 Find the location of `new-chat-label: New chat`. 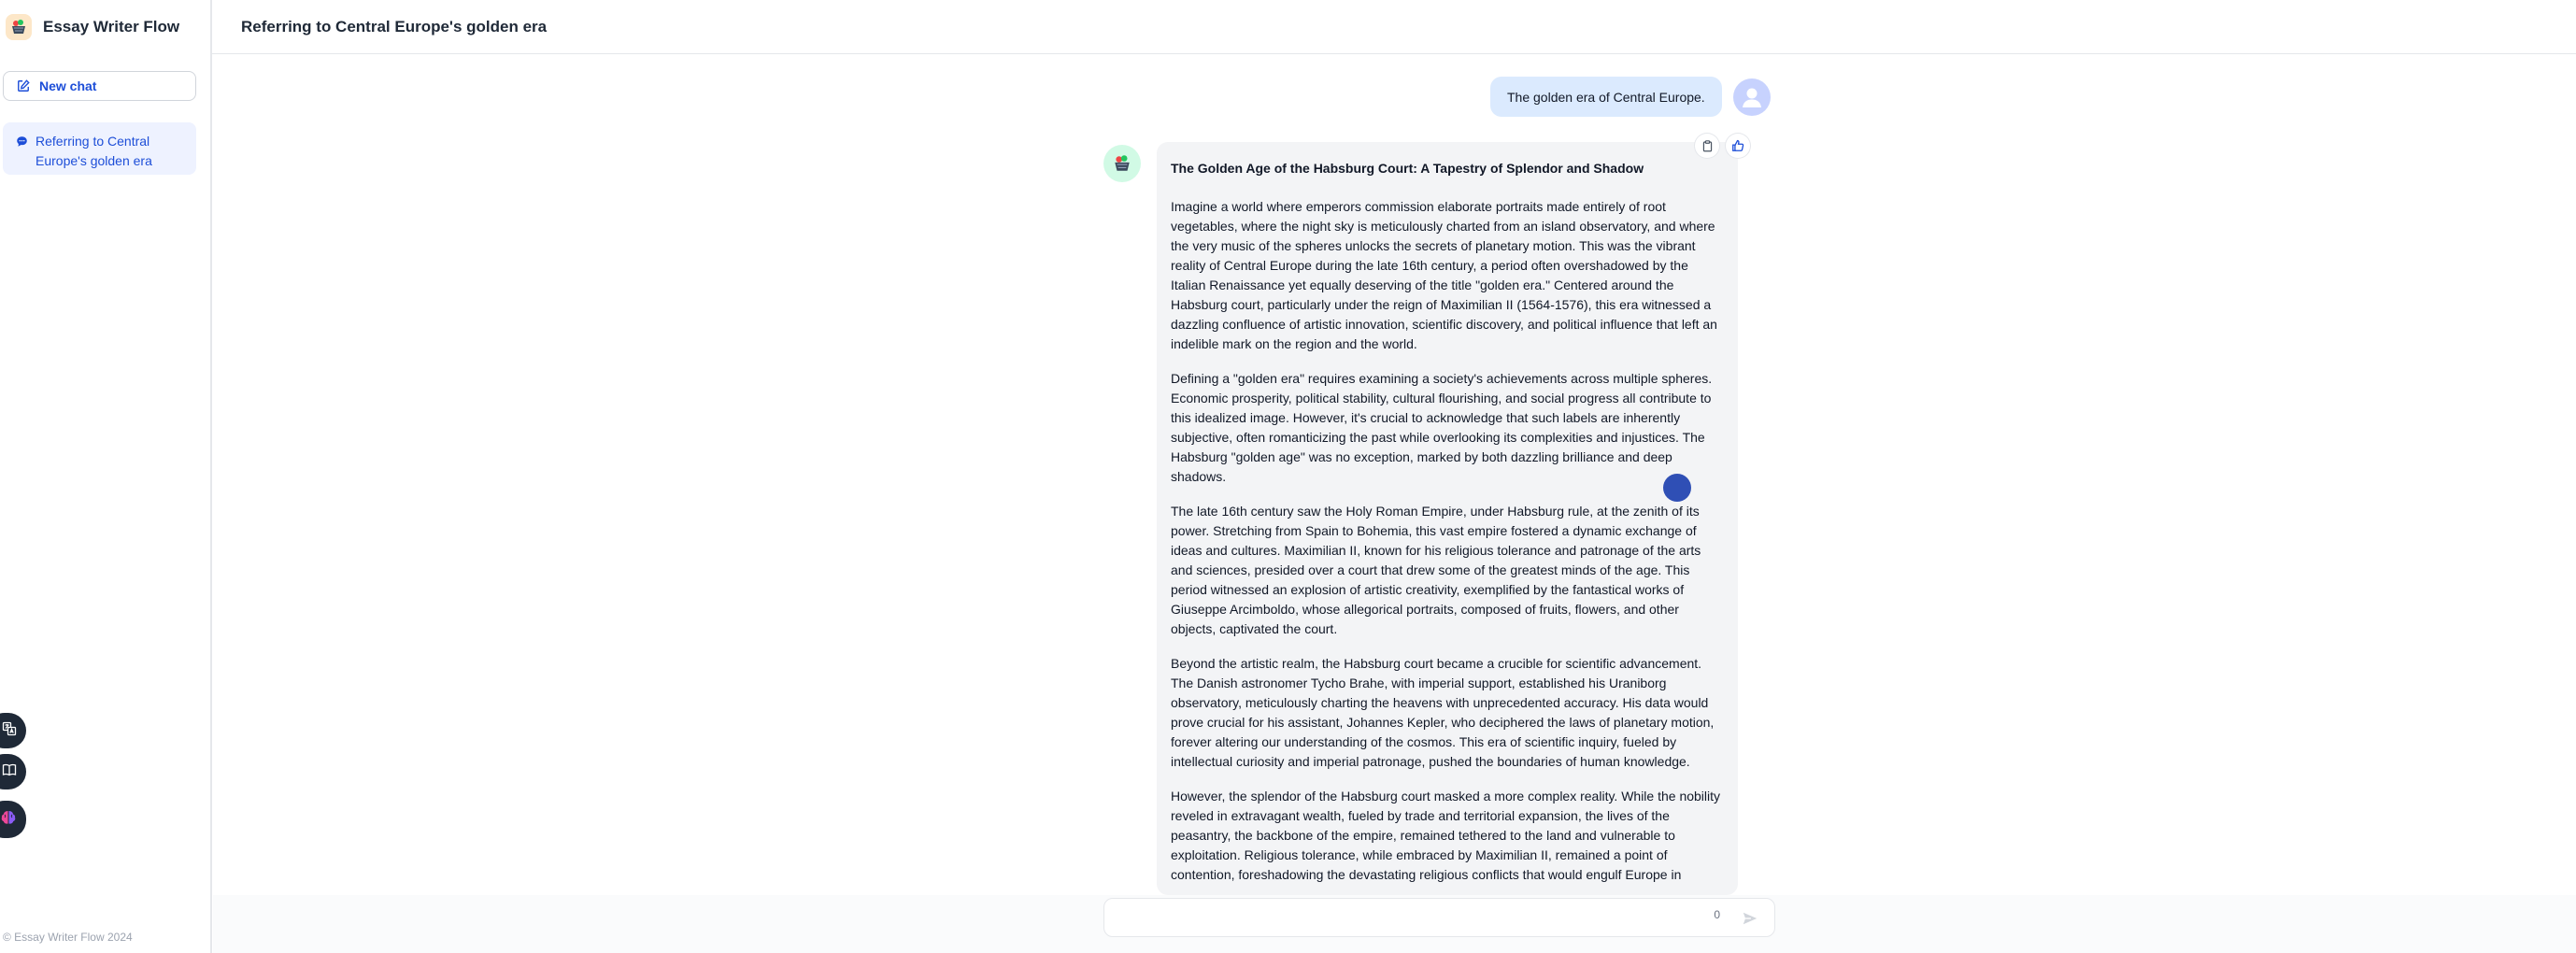

new-chat-label: New chat is located at coordinates (68, 85).